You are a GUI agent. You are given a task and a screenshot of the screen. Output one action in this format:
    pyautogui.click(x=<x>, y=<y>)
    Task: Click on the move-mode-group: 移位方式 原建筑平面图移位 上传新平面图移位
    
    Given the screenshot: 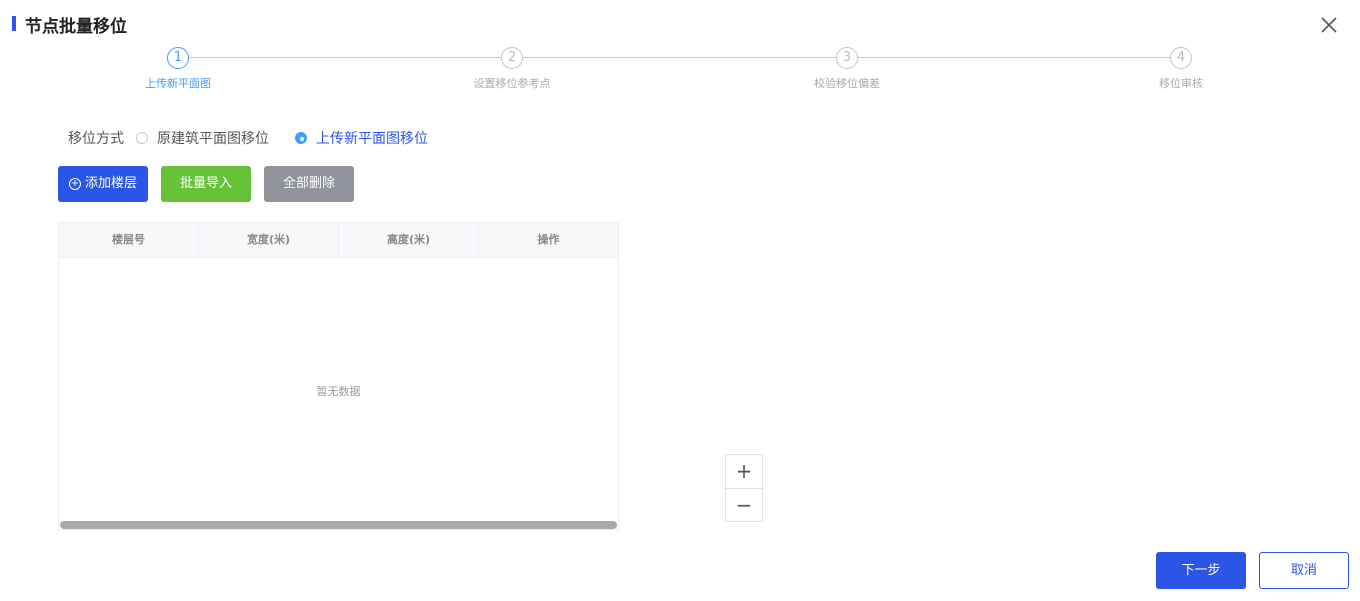 What is the action you would take?
    pyautogui.click(x=261, y=138)
    